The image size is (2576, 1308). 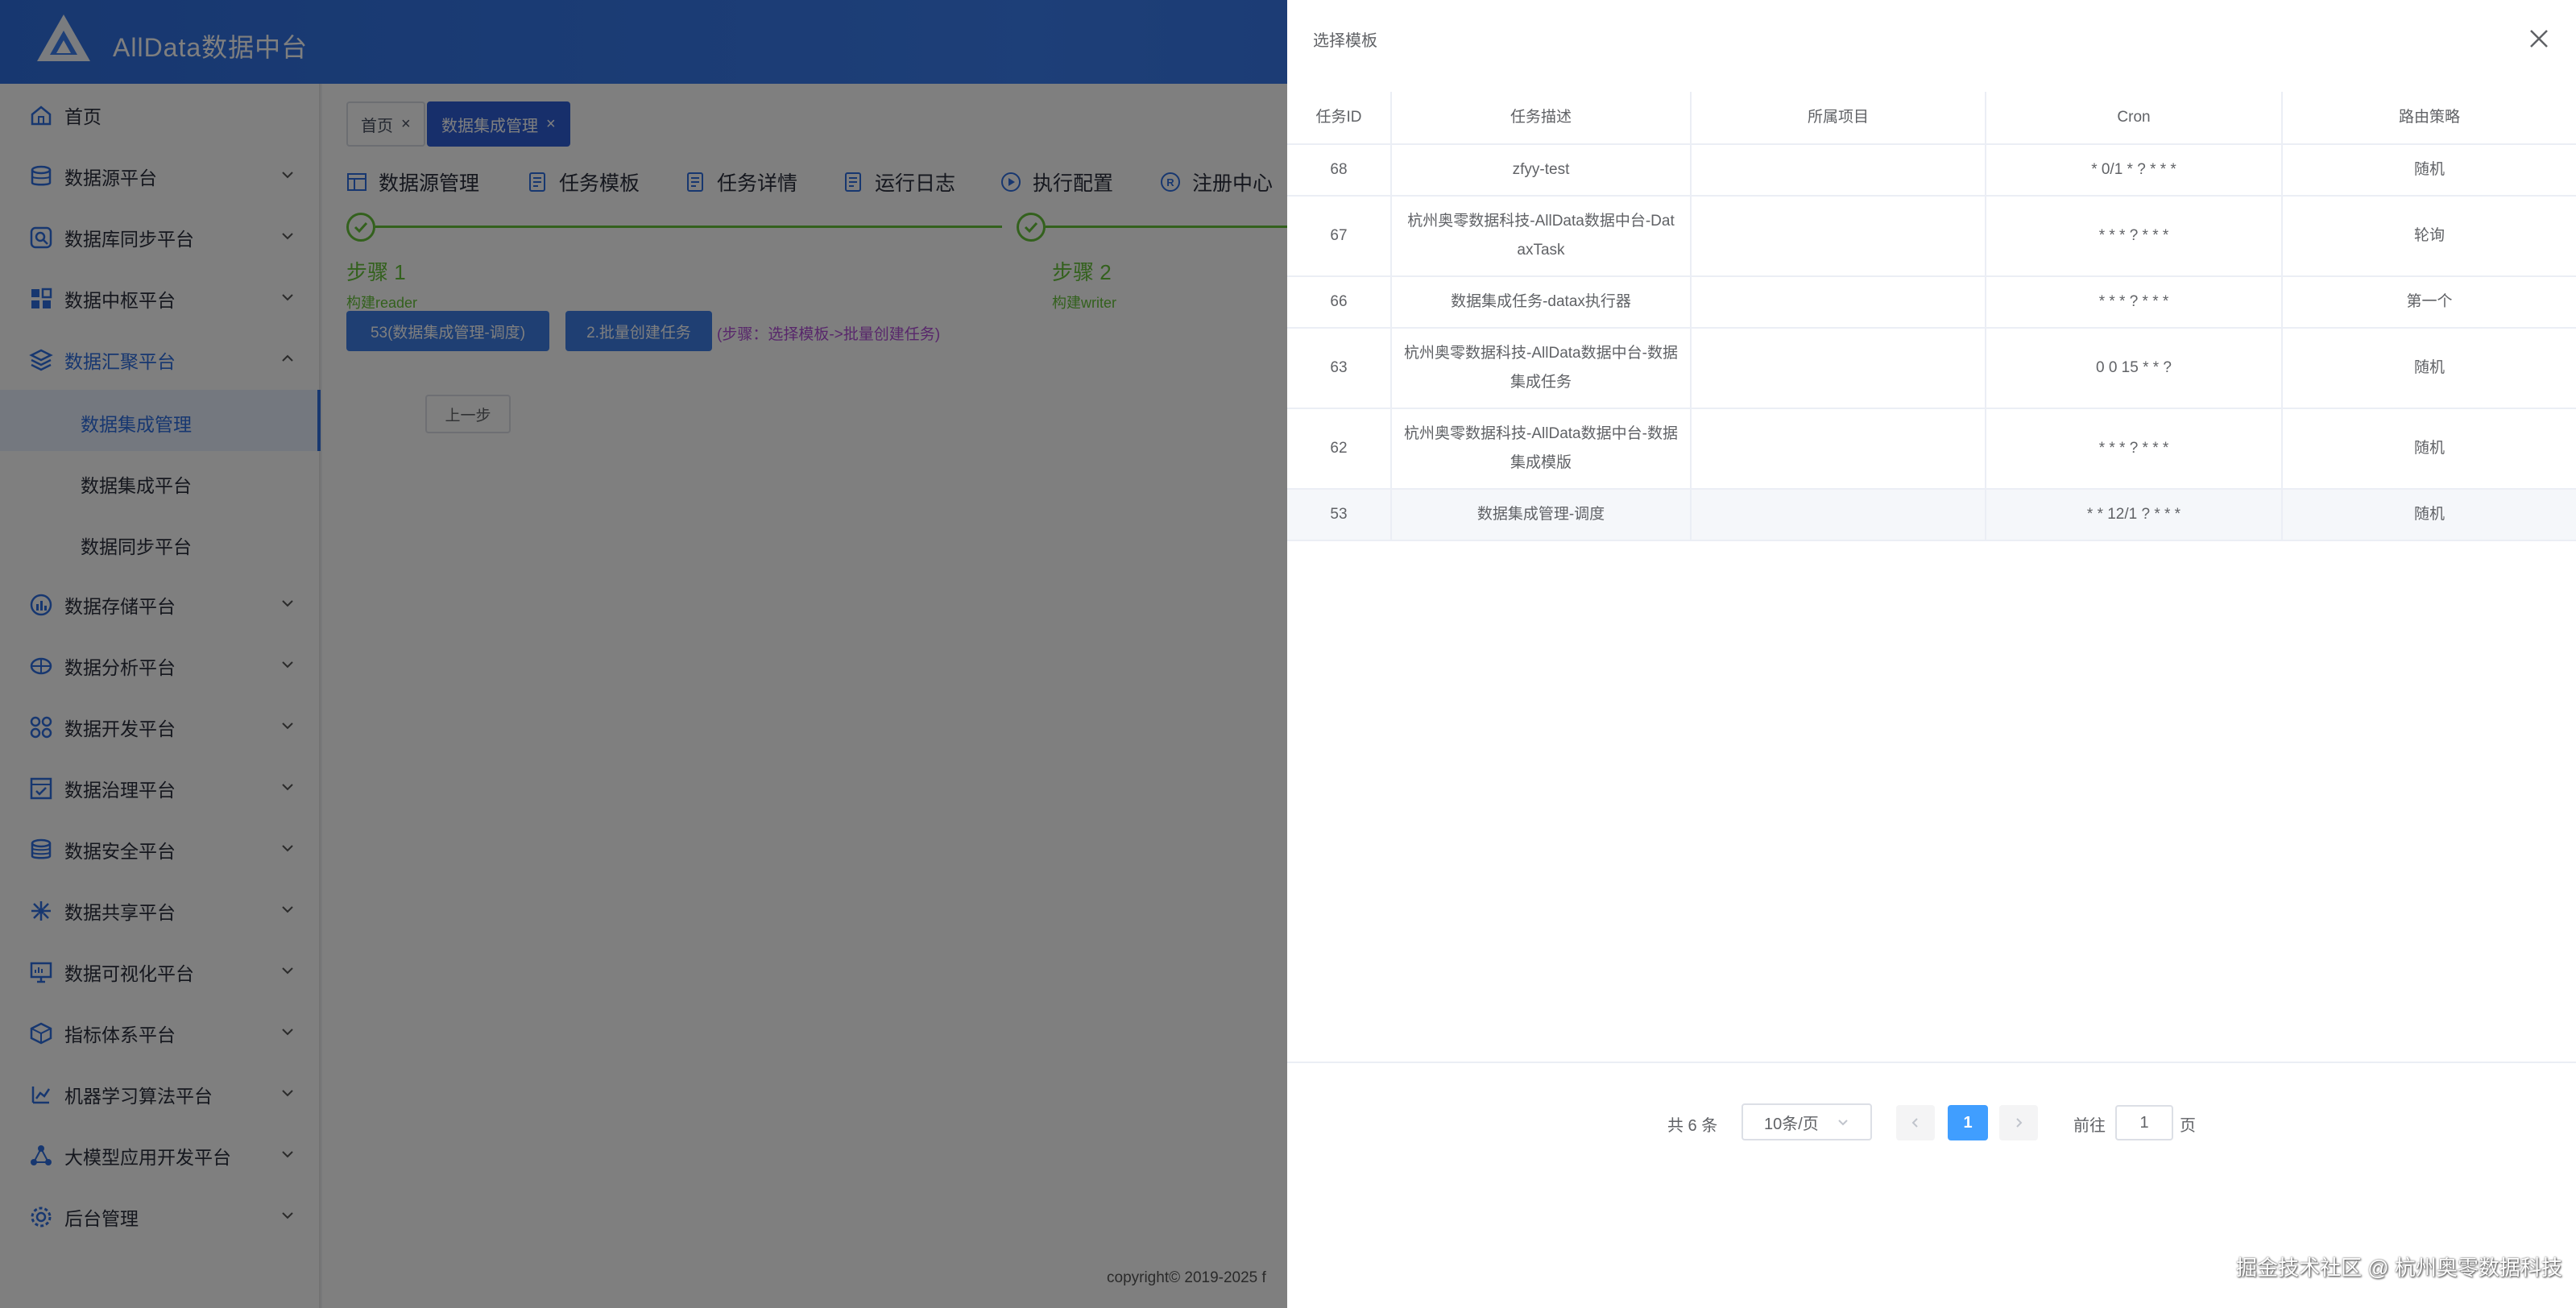 What do you see at coordinates (2429, 117) in the screenshot?
I see `table-header-cell: 路由策略` at bounding box center [2429, 117].